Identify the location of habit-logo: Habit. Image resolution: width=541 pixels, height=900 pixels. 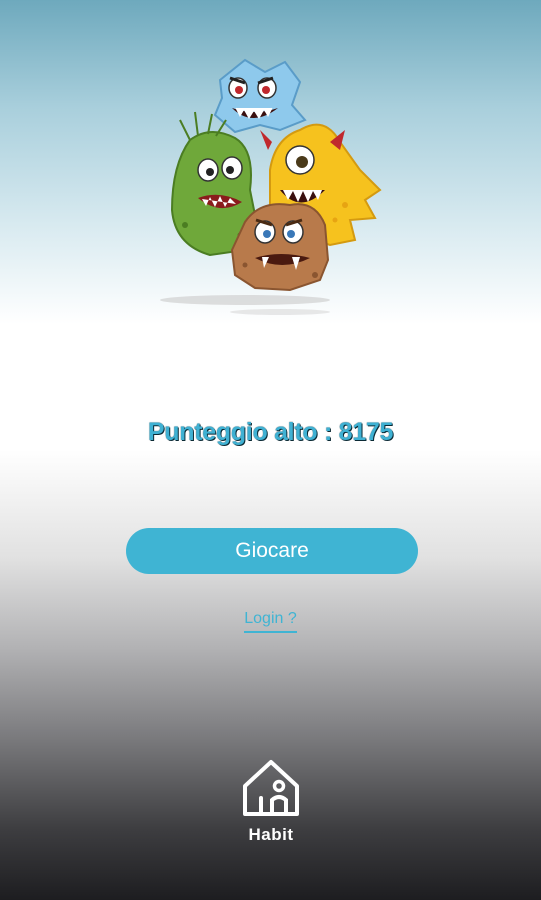
(271, 801).